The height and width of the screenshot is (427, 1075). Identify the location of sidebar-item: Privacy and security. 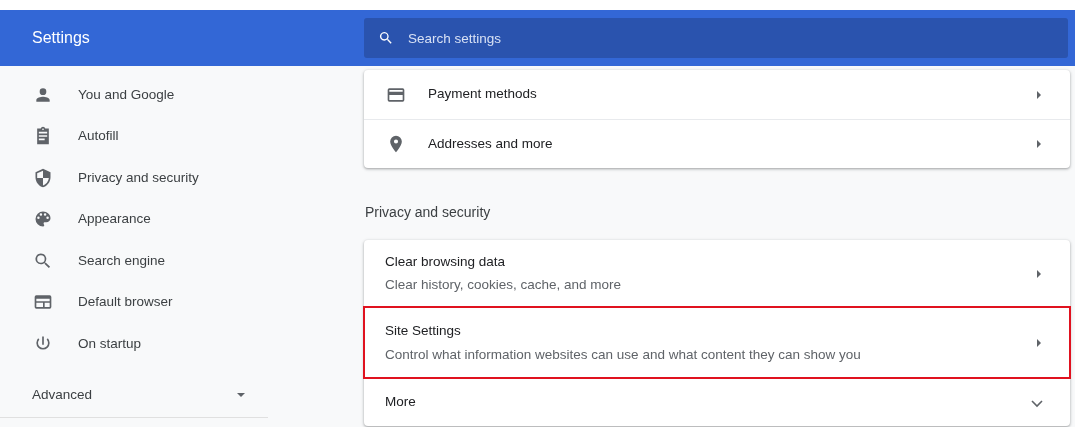
(134, 178).